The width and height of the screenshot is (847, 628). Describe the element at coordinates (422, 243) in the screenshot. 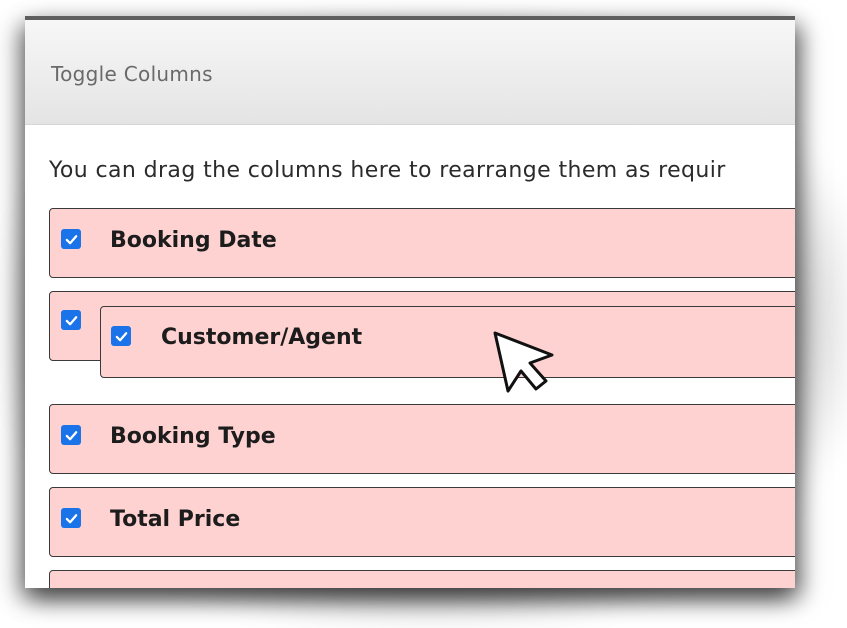

I see `column-row-booking-date: Booking Date` at that location.